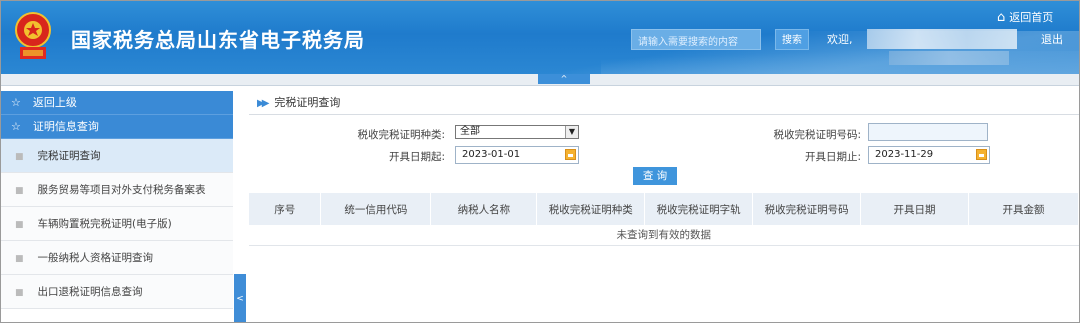 This screenshot has width=1080, height=323. I want to click on national-emblem-icon, so click(33, 35).